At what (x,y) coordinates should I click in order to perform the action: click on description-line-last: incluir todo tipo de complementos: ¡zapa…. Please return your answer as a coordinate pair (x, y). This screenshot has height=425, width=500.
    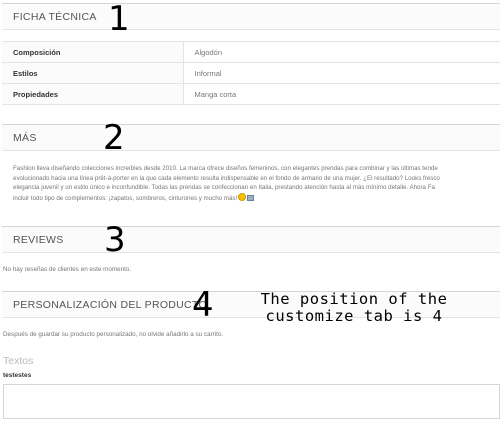
    Looking at the image, I should click on (256, 198).